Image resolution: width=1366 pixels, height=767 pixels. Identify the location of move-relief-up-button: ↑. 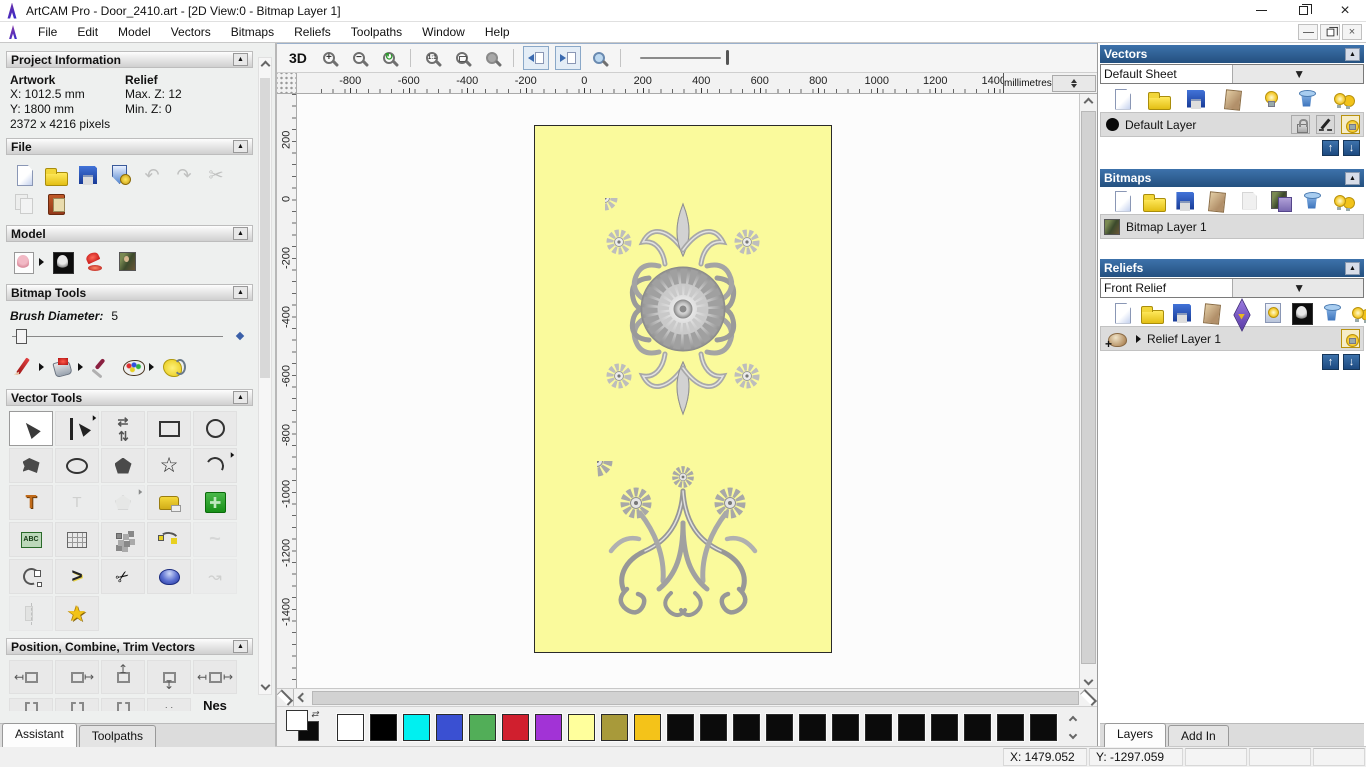
(1330, 362).